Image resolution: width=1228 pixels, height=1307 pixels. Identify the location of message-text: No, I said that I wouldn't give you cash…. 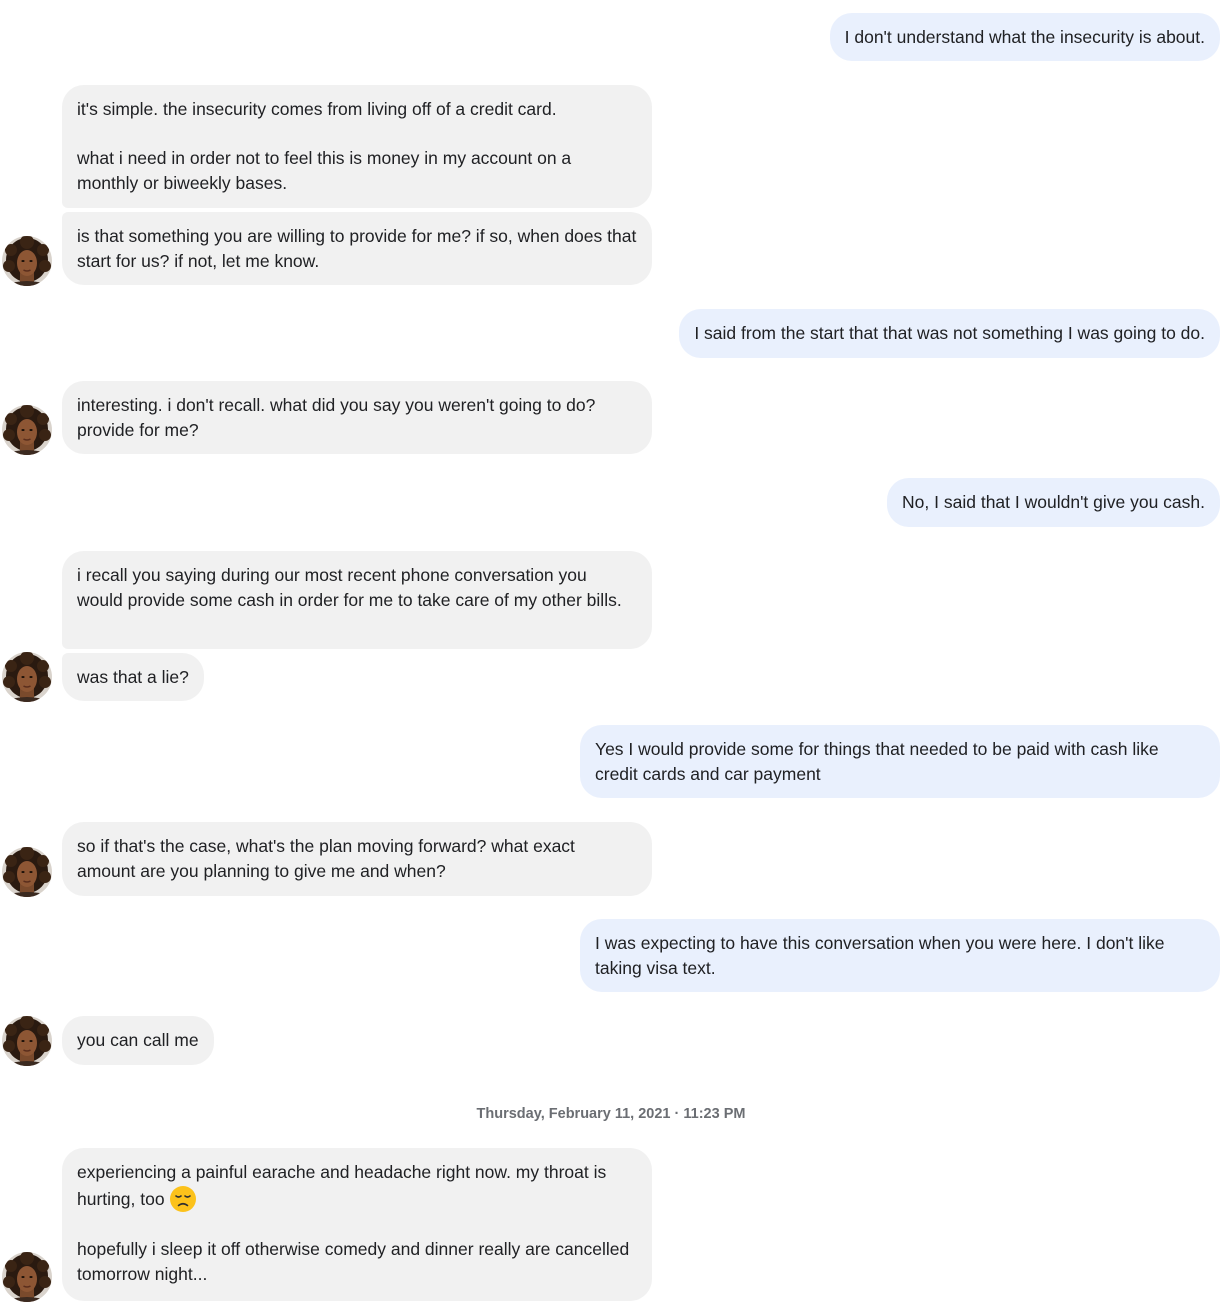
(1053, 502).